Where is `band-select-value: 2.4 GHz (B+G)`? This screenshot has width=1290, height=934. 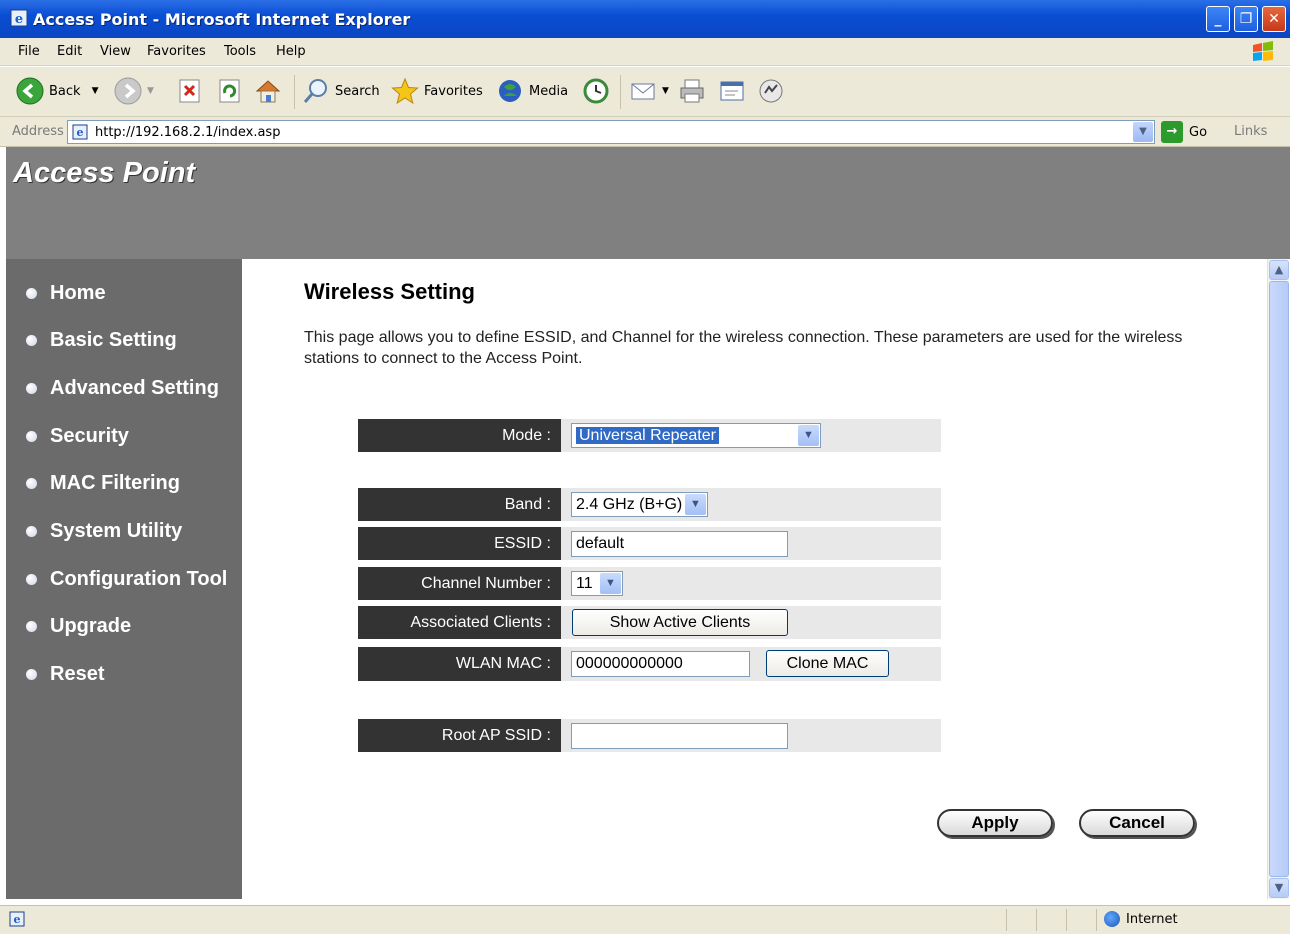
band-select-value: 2.4 GHz (B+G) is located at coordinates (629, 504).